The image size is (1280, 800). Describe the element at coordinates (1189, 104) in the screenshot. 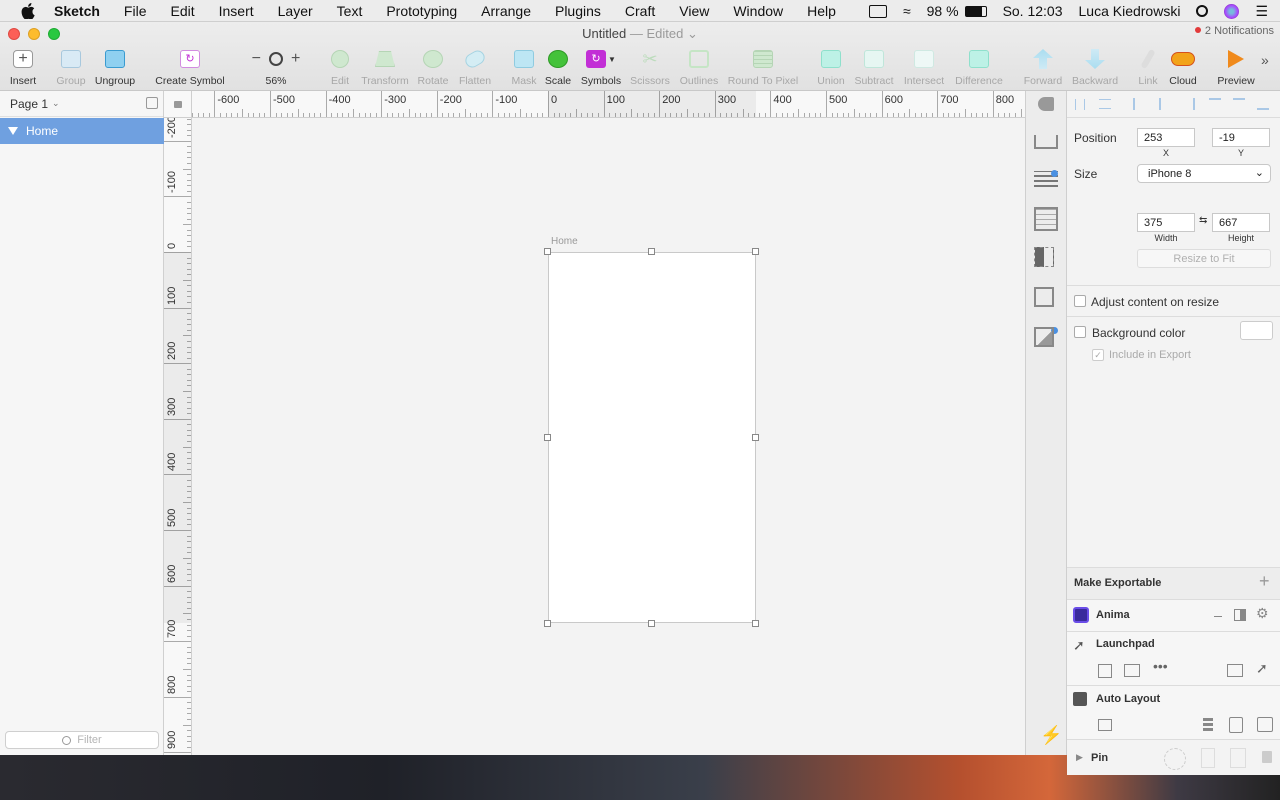

I see `align-right-icon` at that location.